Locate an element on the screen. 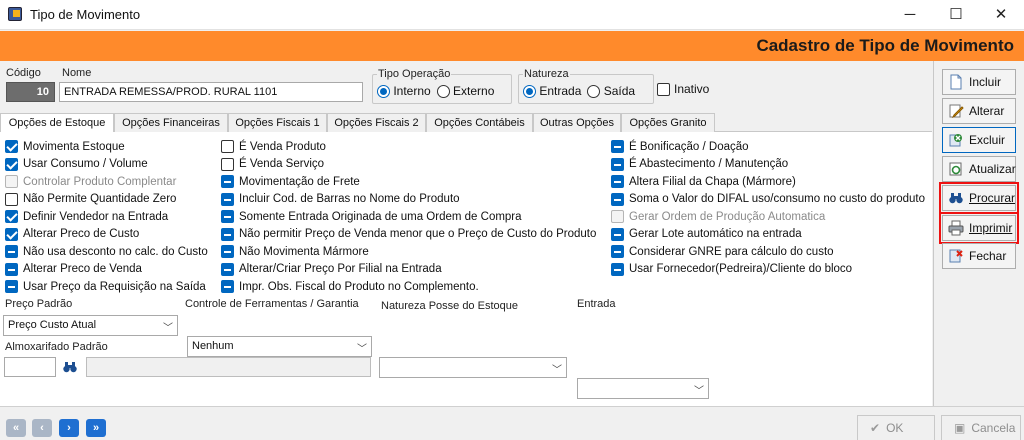 The image size is (1024, 440). window-title: Tipo de Movimento is located at coordinates (85, 14).